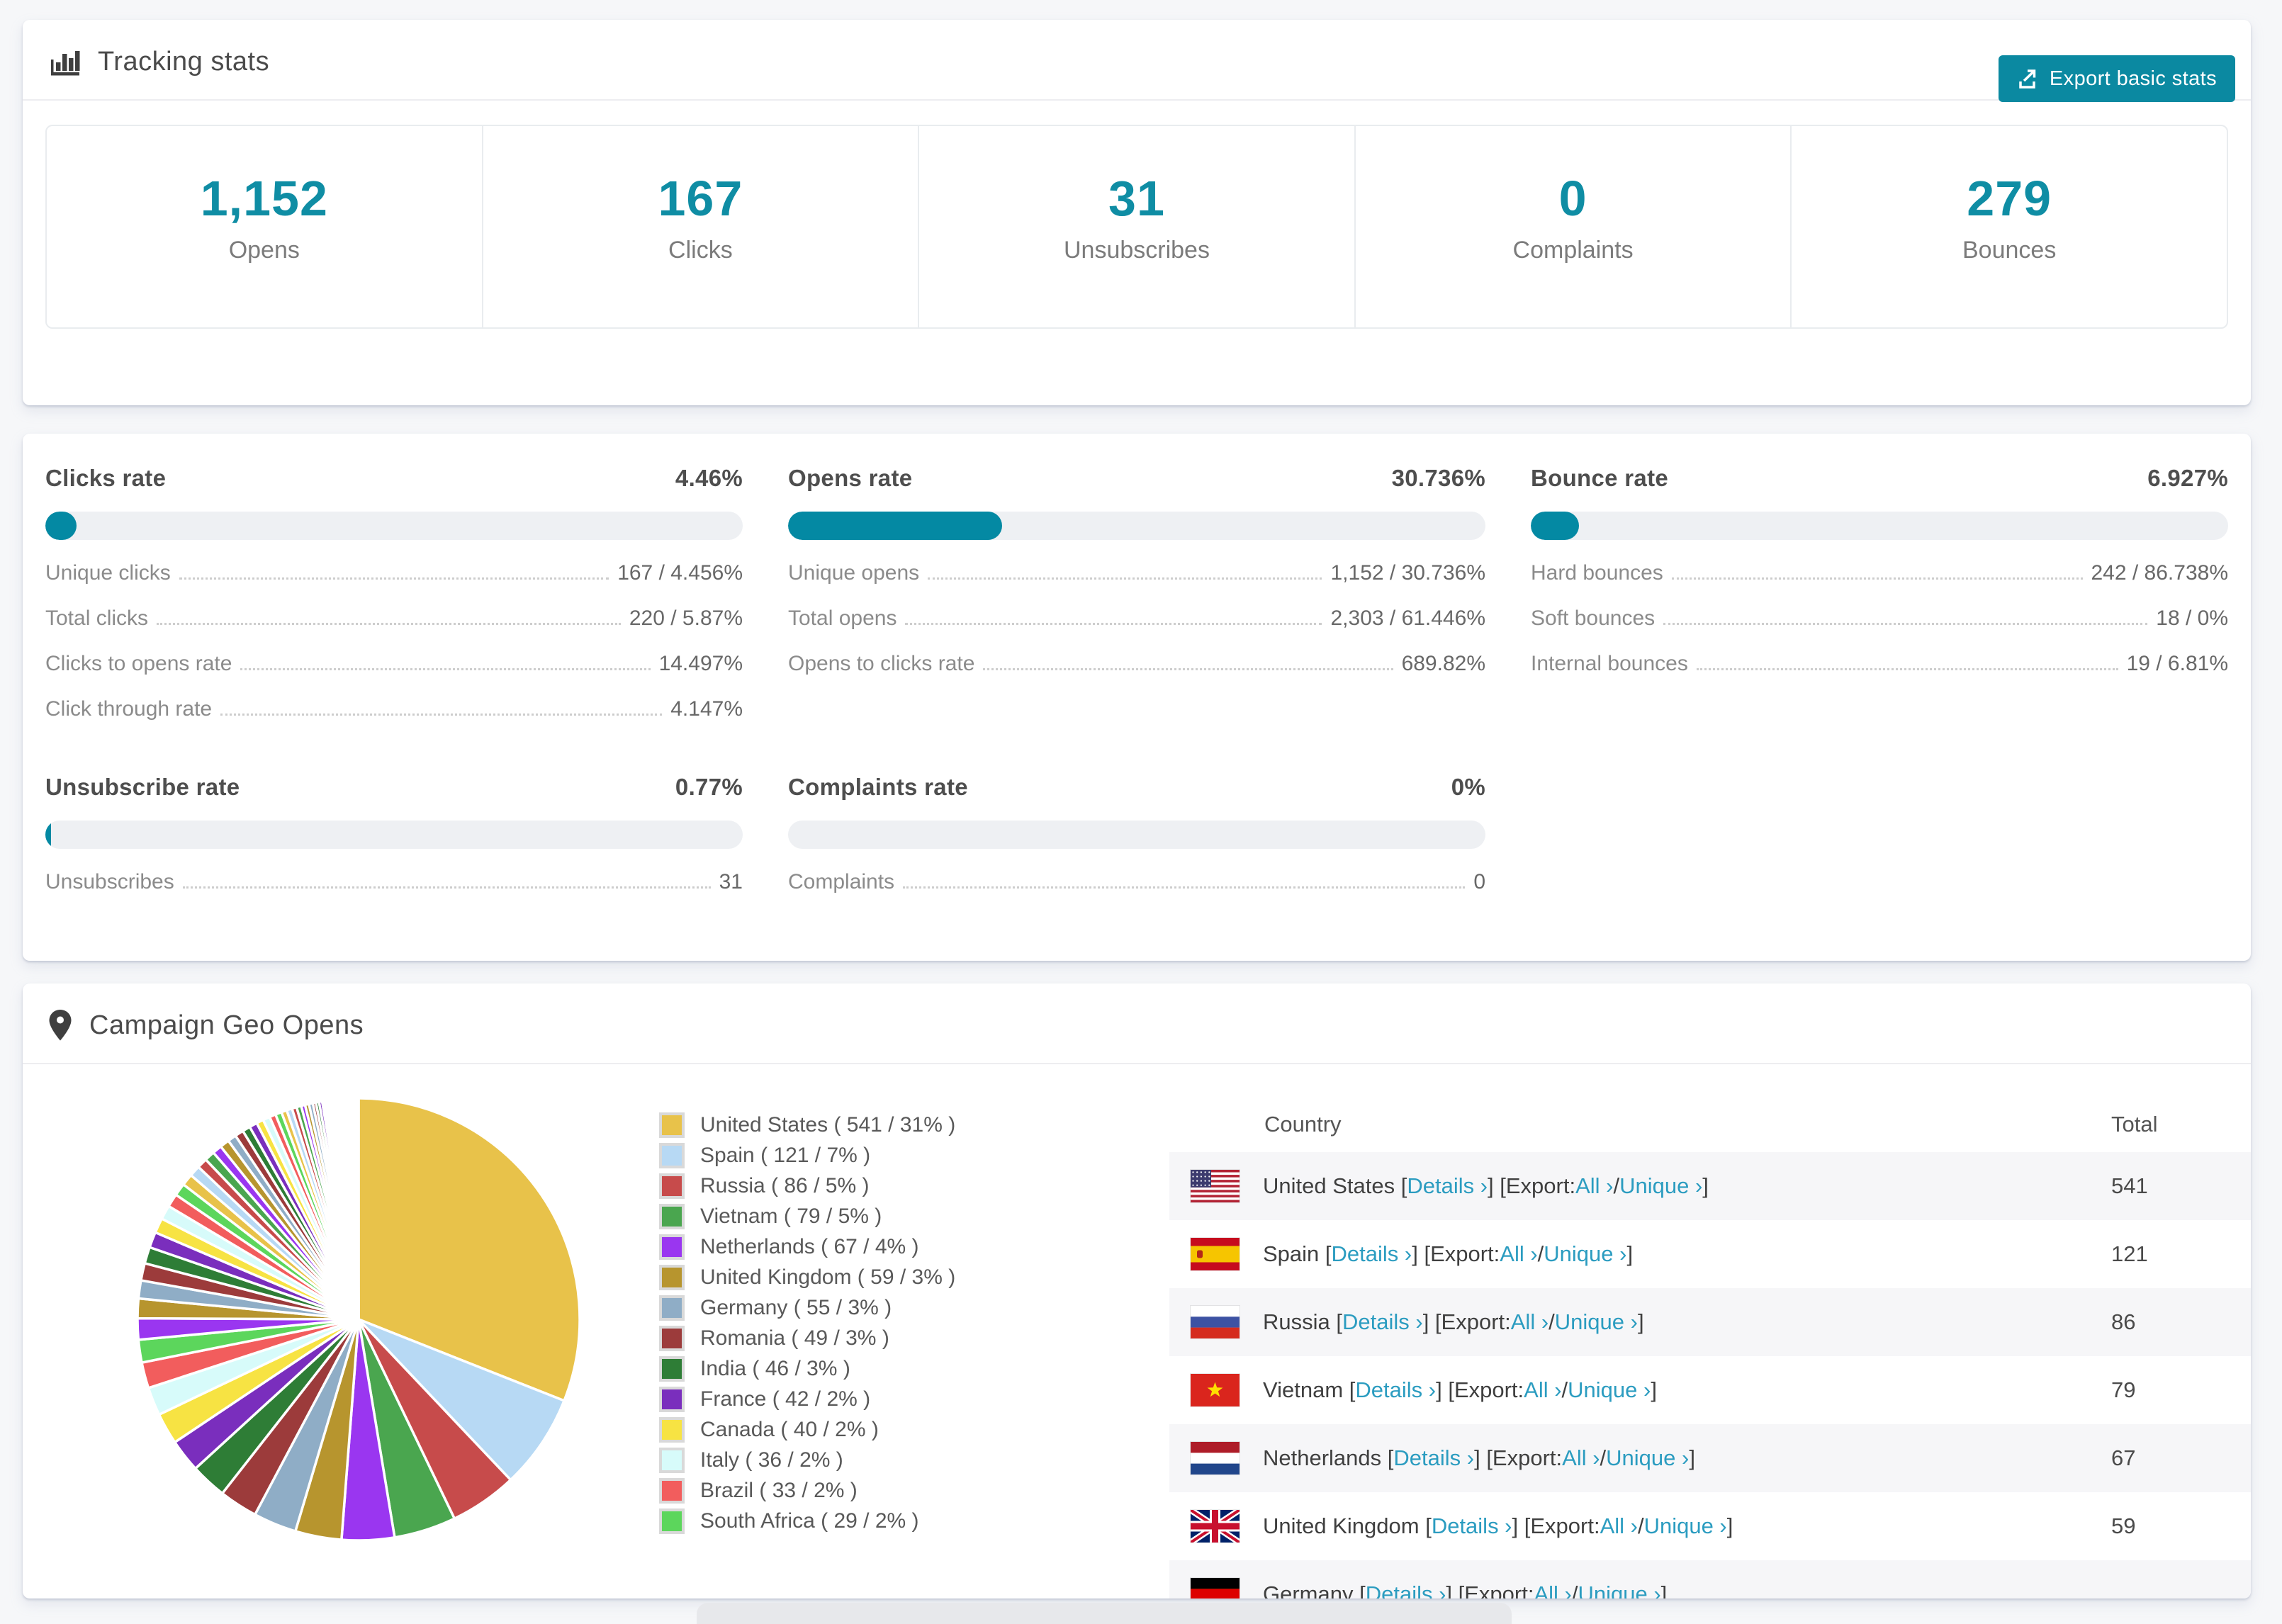  I want to click on pie-slice, so click(358, 1209).